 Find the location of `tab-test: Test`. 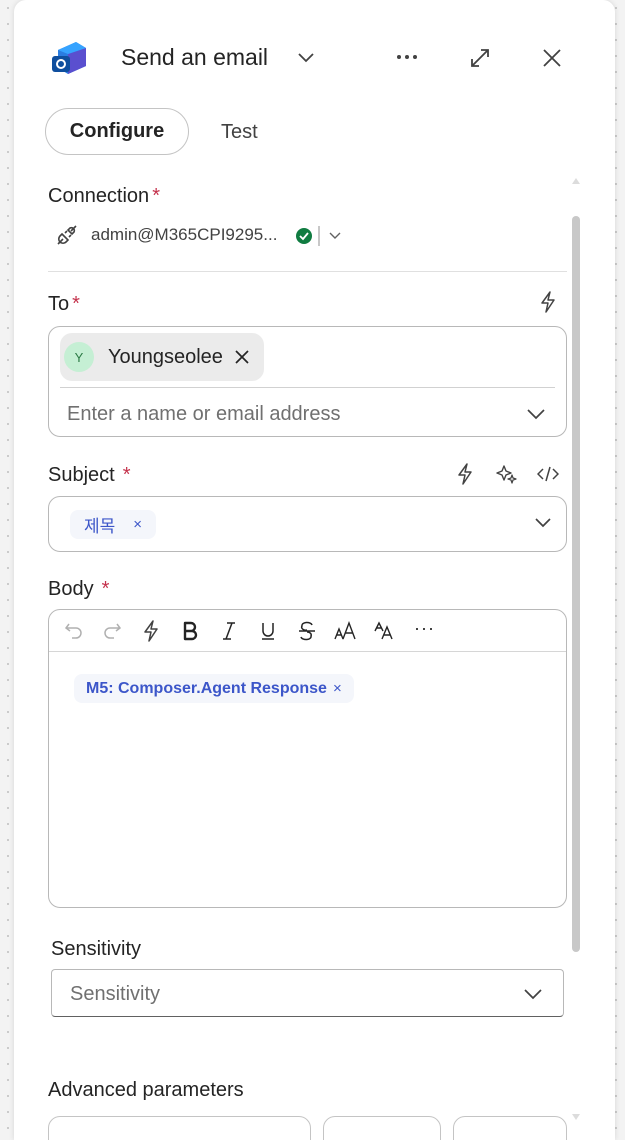

tab-test: Test is located at coordinates (239, 132).